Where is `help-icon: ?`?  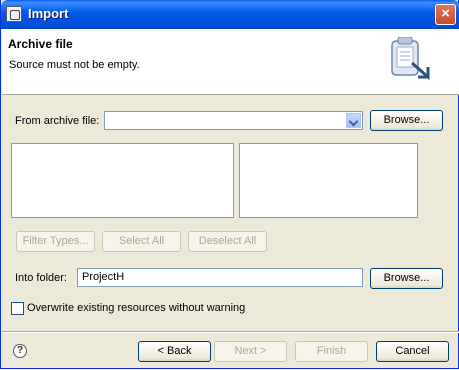
help-icon: ? is located at coordinates (20, 351).